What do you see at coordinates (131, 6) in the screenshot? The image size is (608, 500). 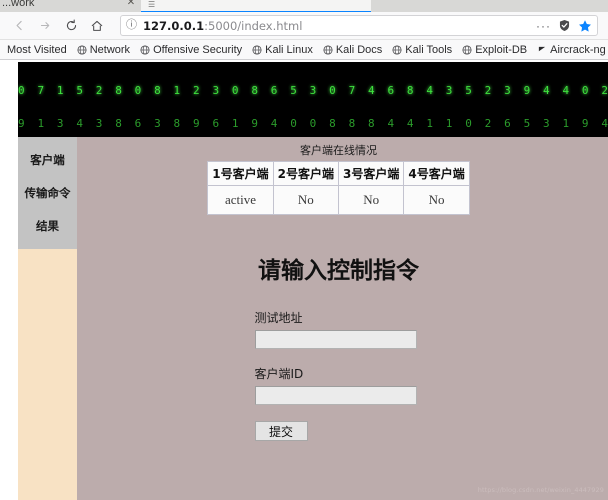 I see `tab-close-icon: ✕` at bounding box center [131, 6].